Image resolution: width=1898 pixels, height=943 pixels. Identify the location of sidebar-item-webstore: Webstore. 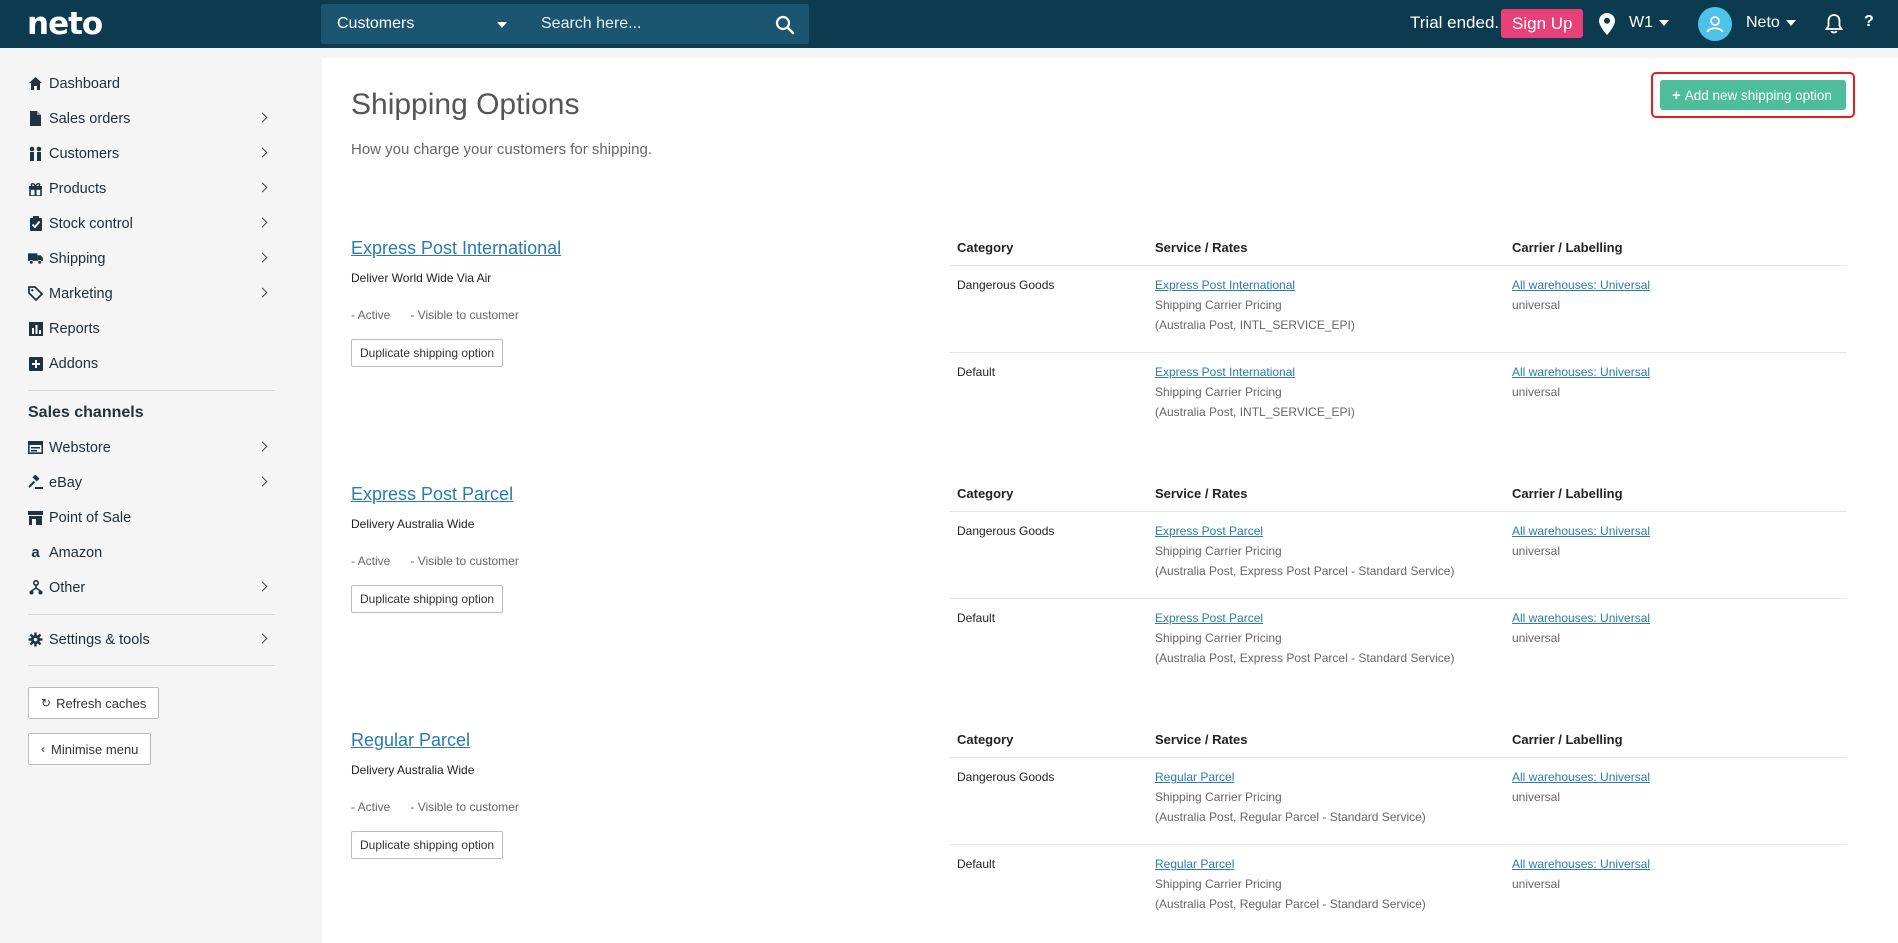
(151, 447).